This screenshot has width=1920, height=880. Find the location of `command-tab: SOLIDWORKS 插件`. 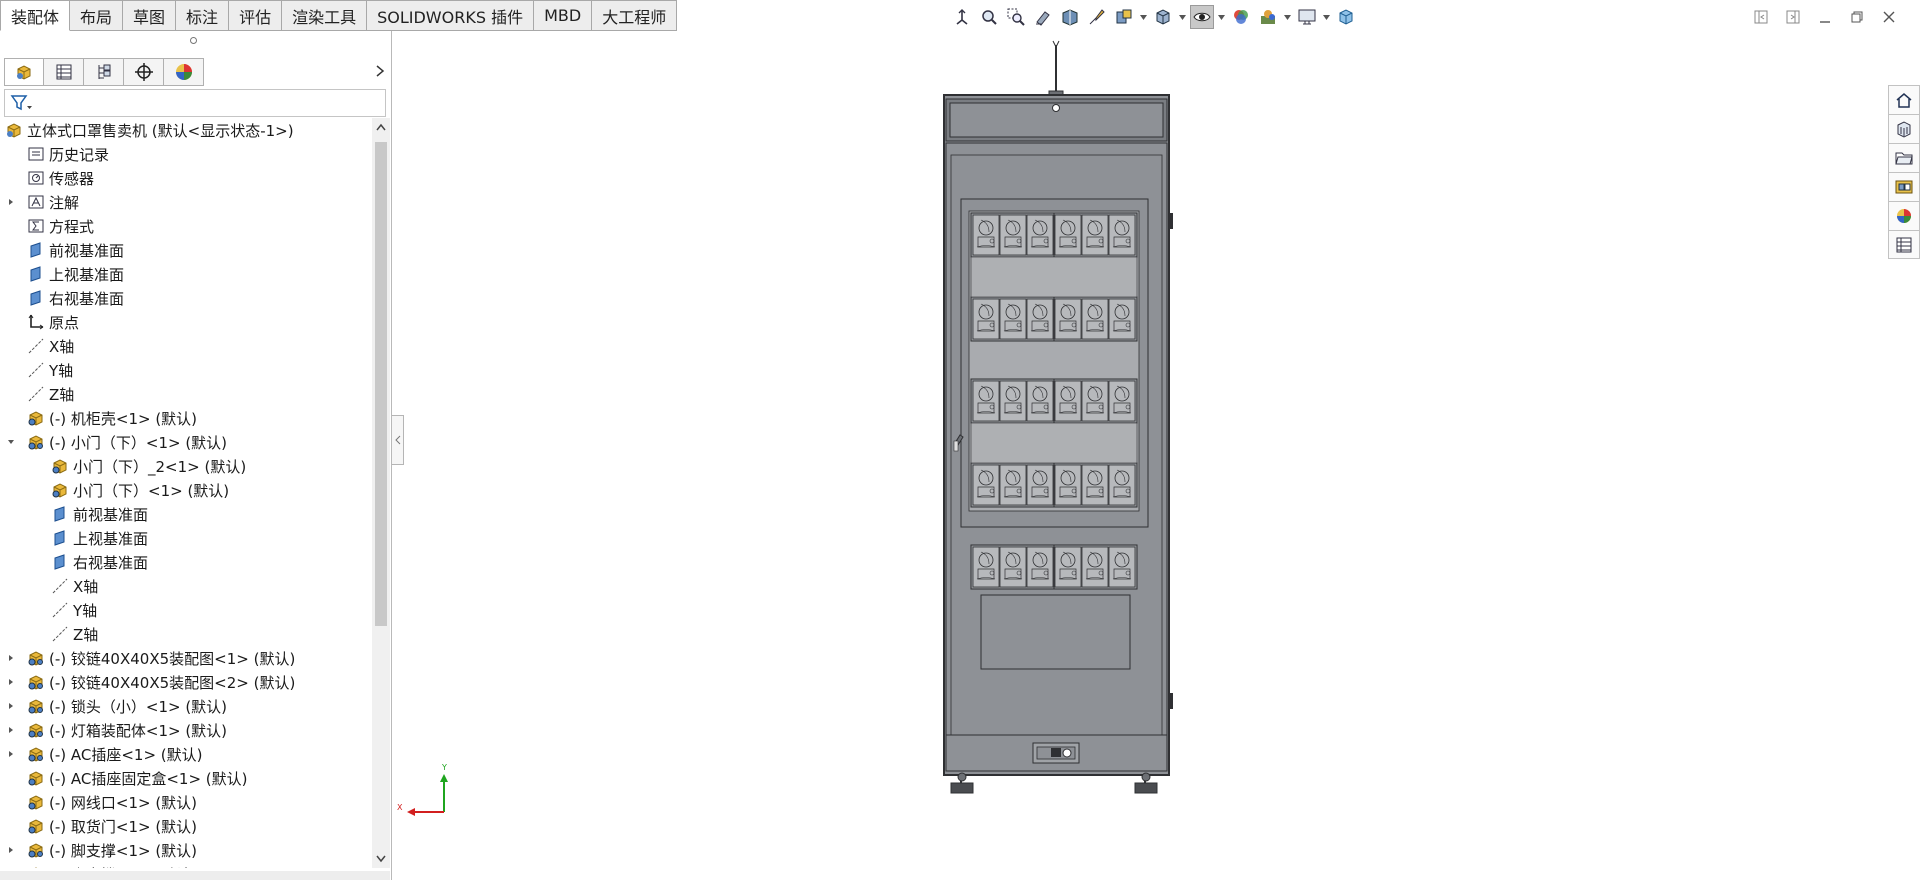

command-tab: SOLIDWORKS 插件 is located at coordinates (451, 15).